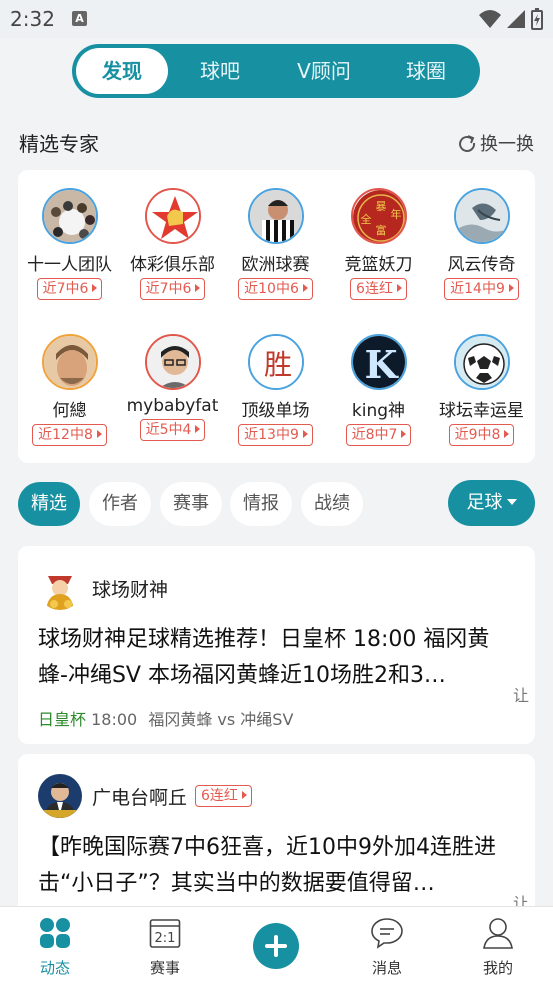 Image resolution: width=553 pixels, height=984 pixels. I want to click on record-badge: 近10中6, so click(275, 289).